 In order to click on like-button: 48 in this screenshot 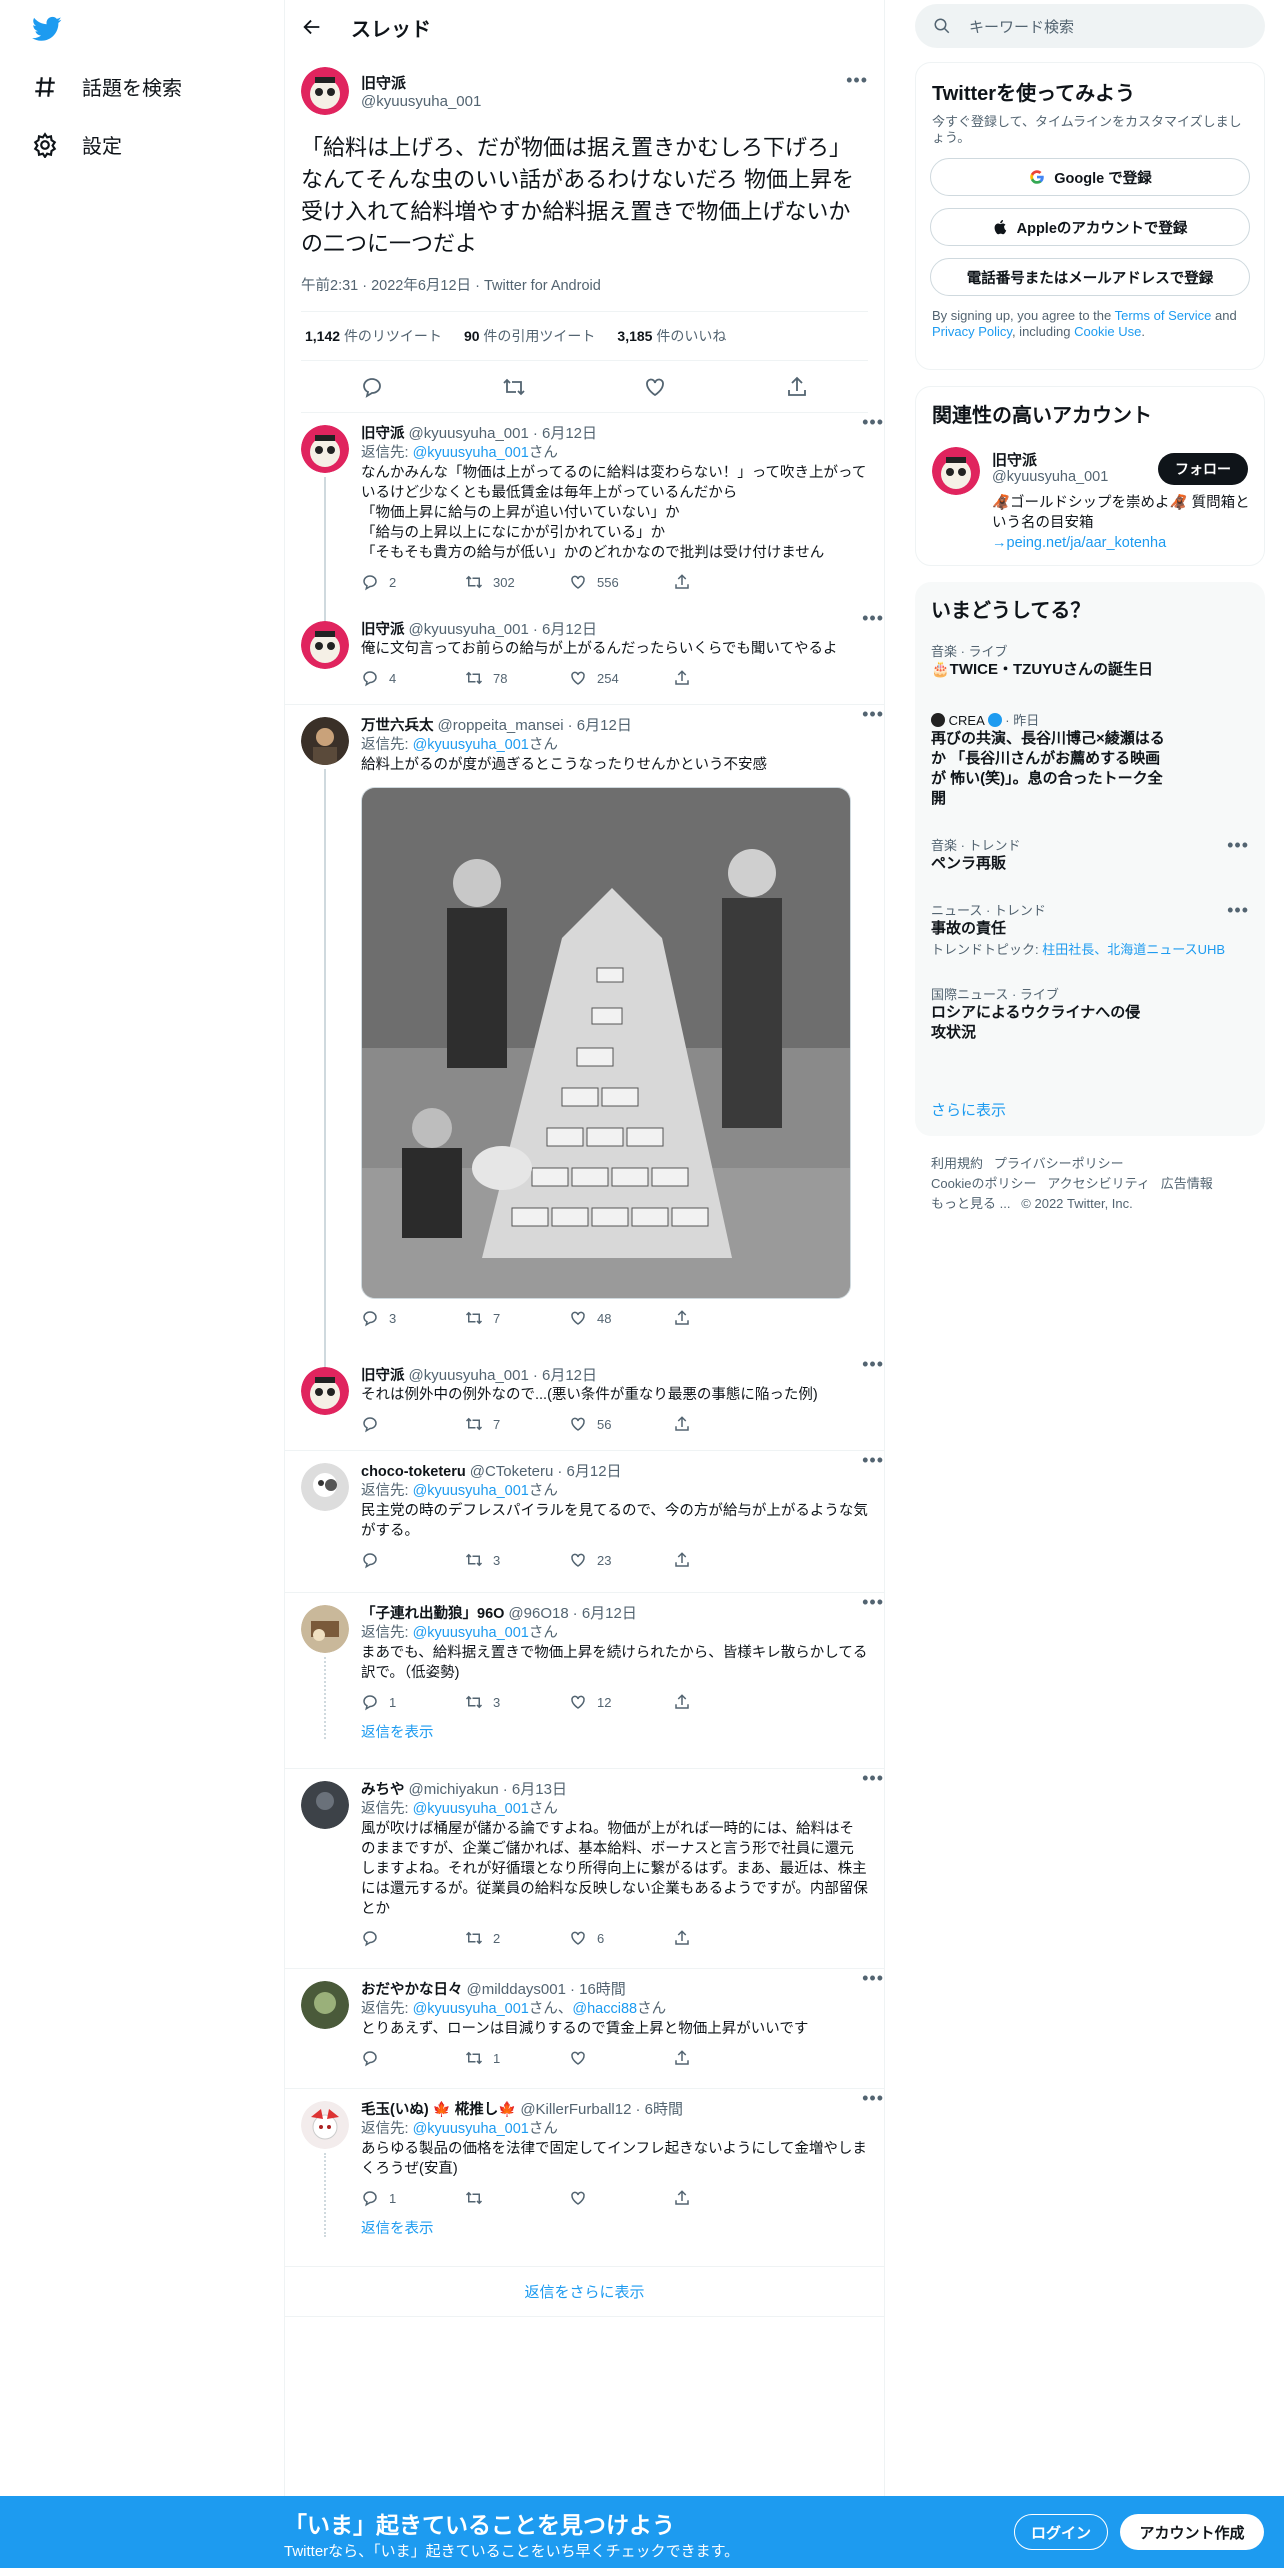, I will do `click(621, 1318)`.